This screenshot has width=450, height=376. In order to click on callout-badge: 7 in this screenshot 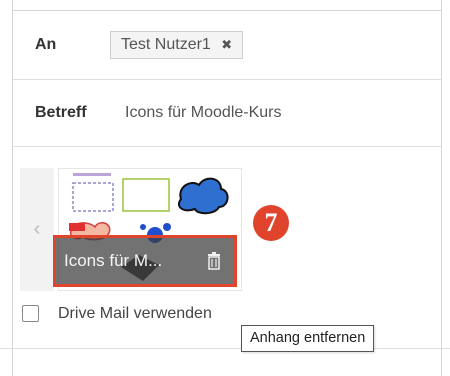, I will do `click(271, 223)`.